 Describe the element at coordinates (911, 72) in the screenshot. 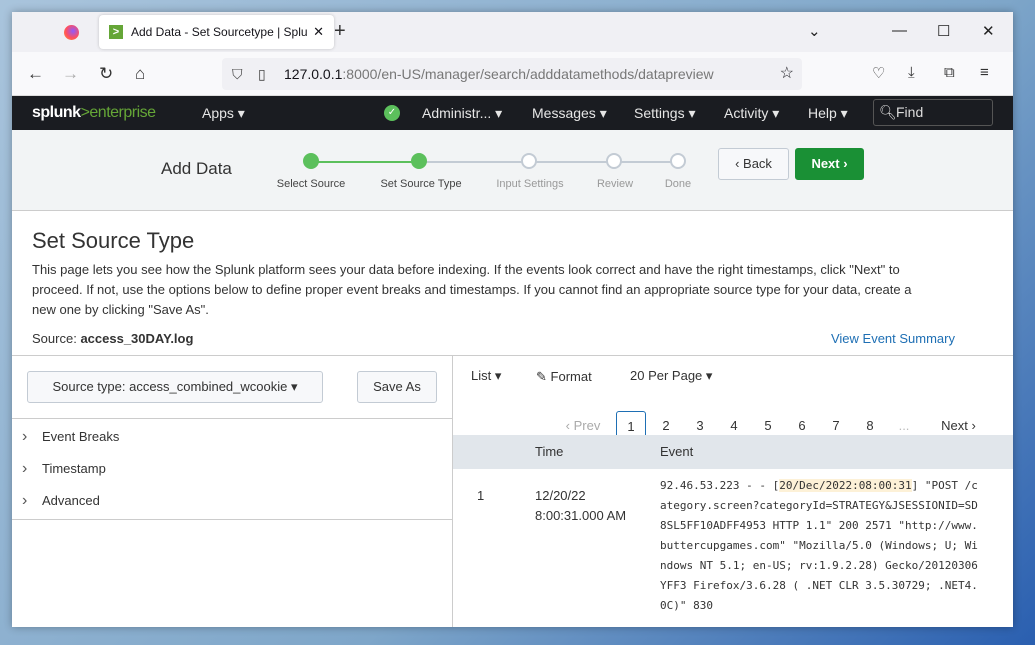

I see `download-icon: ⤓` at that location.